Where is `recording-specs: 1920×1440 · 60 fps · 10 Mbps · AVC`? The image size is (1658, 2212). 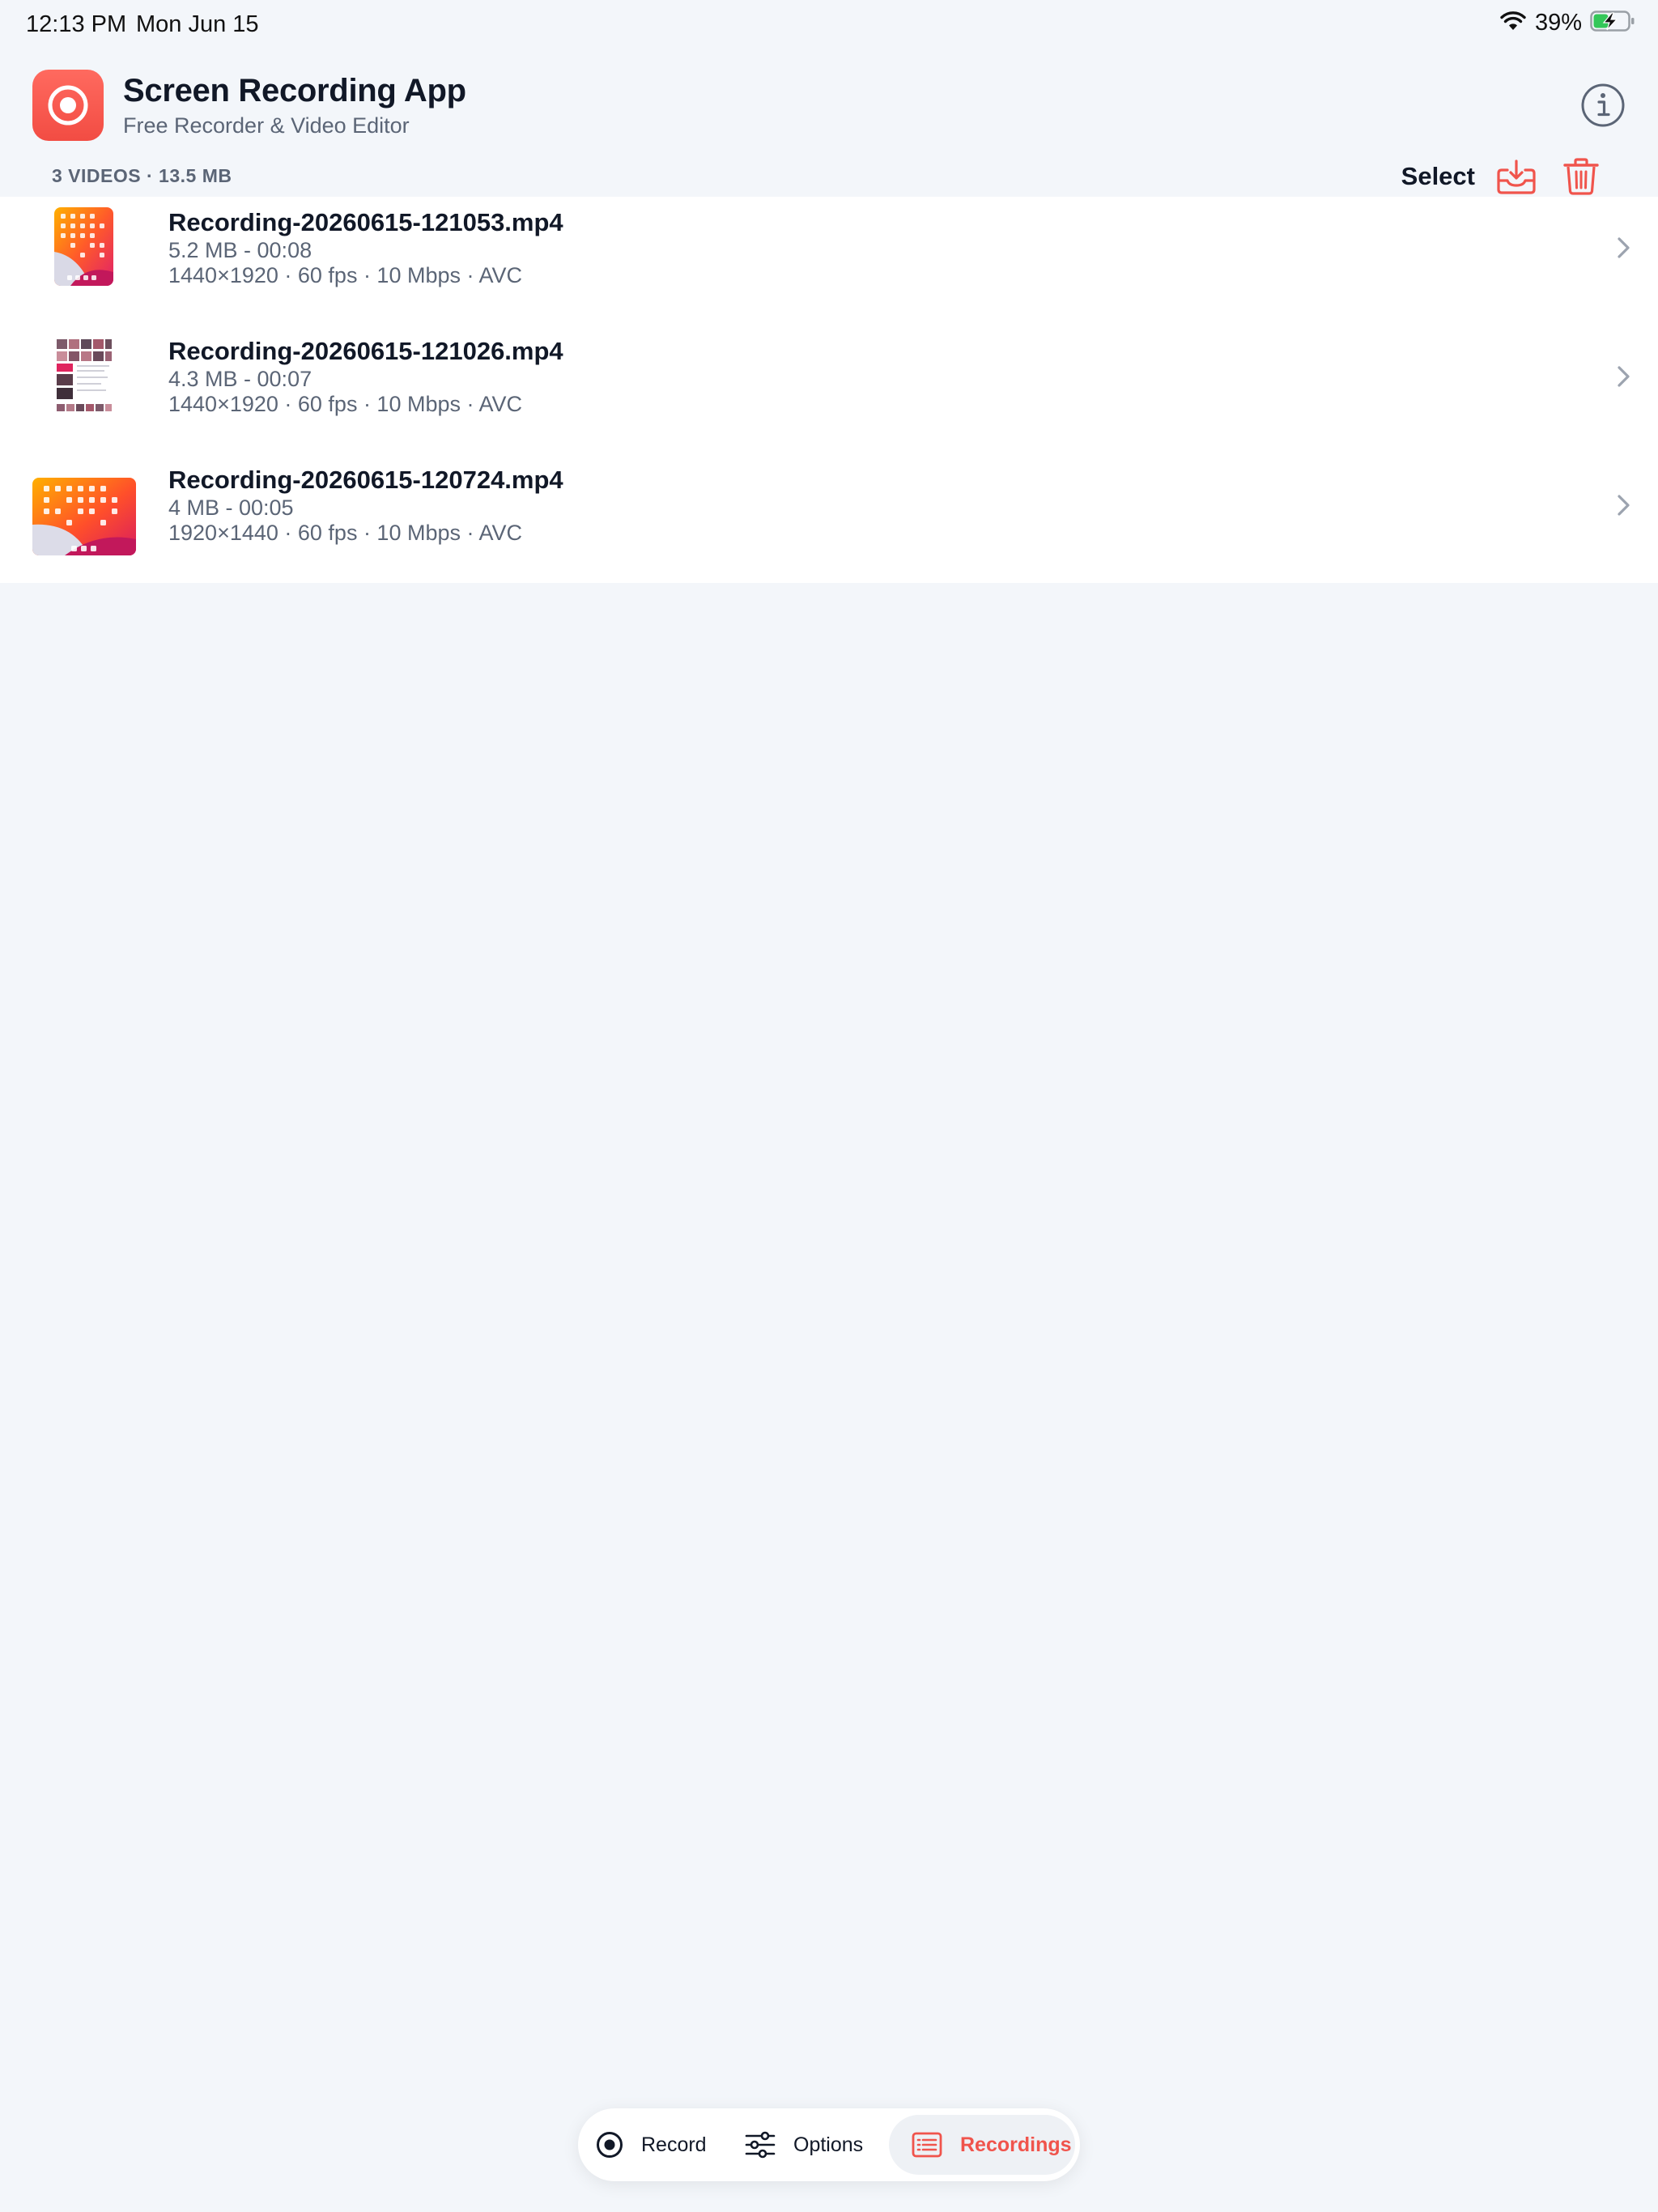 recording-specs: 1920×1440 · 60 fps · 10 Mbps · AVC is located at coordinates (345, 533).